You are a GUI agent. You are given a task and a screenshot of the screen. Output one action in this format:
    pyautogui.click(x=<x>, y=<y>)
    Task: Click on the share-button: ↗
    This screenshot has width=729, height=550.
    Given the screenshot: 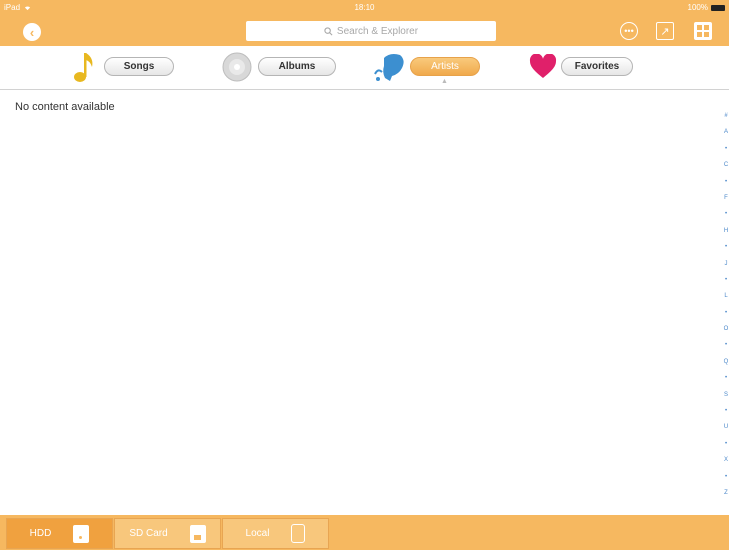 What is the action you would take?
    pyautogui.click(x=665, y=31)
    